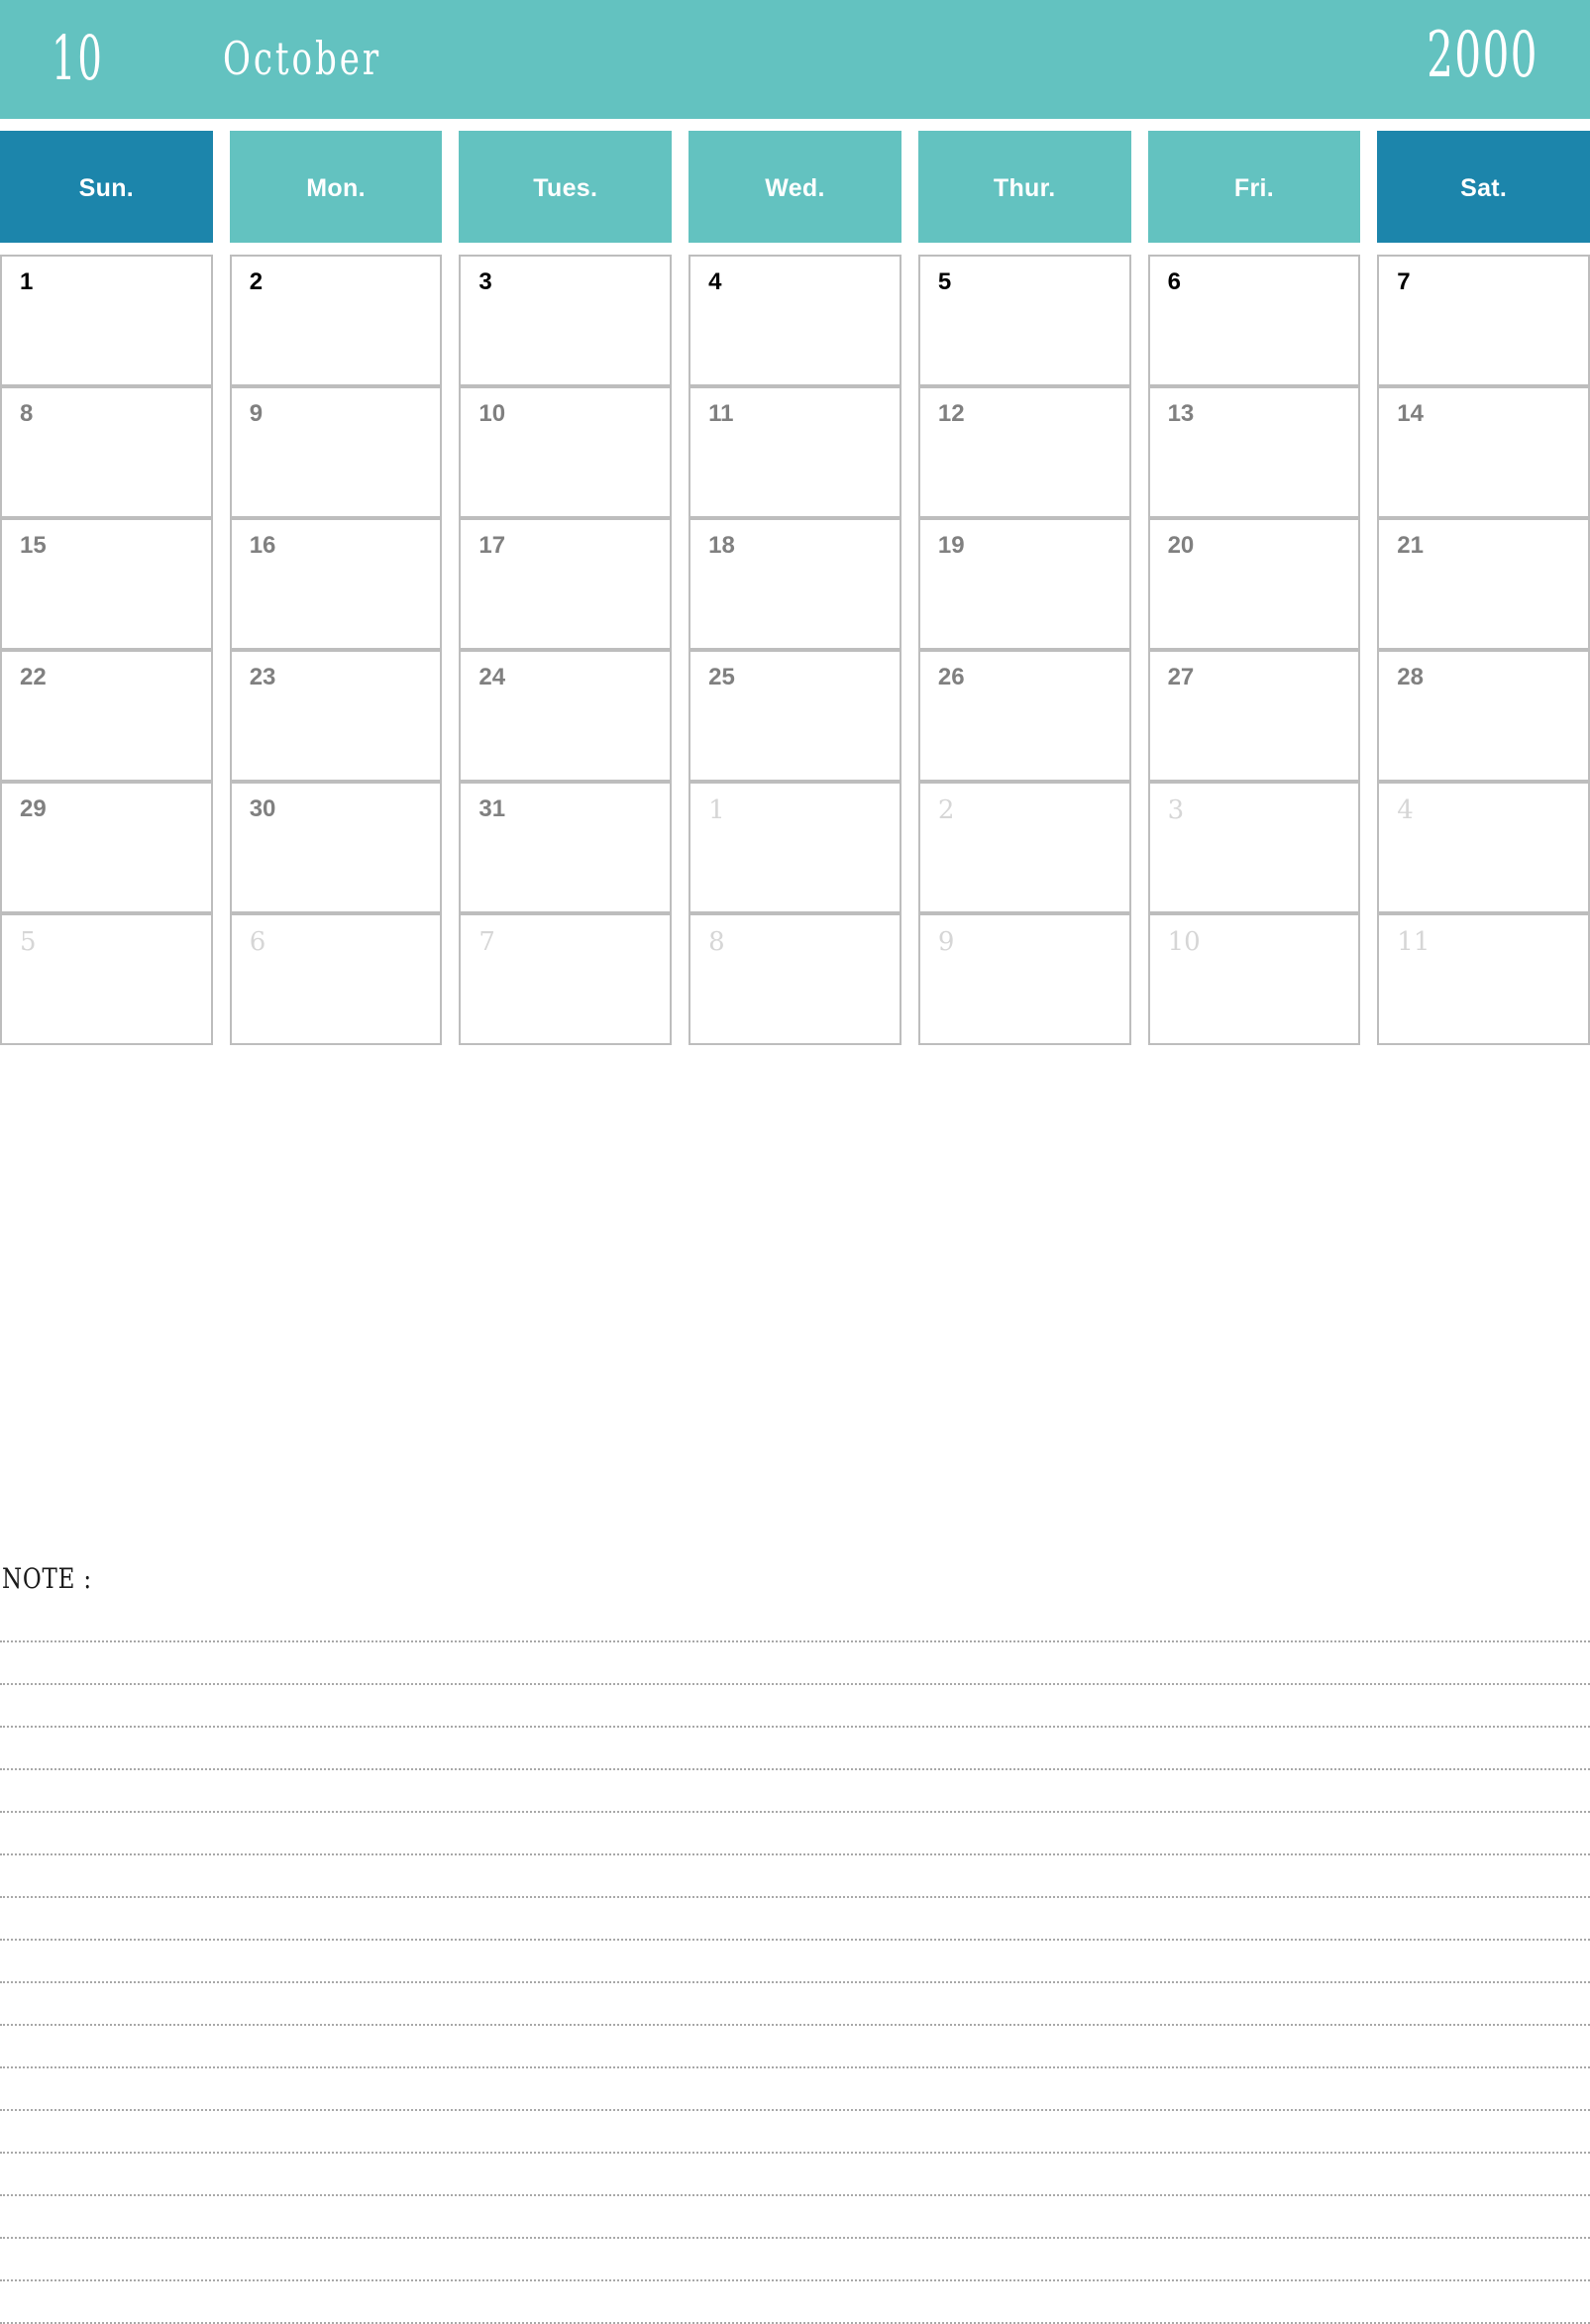 This screenshot has height=2324, width=1590. What do you see at coordinates (1484, 584) in the screenshot?
I see `day-cell: 21` at bounding box center [1484, 584].